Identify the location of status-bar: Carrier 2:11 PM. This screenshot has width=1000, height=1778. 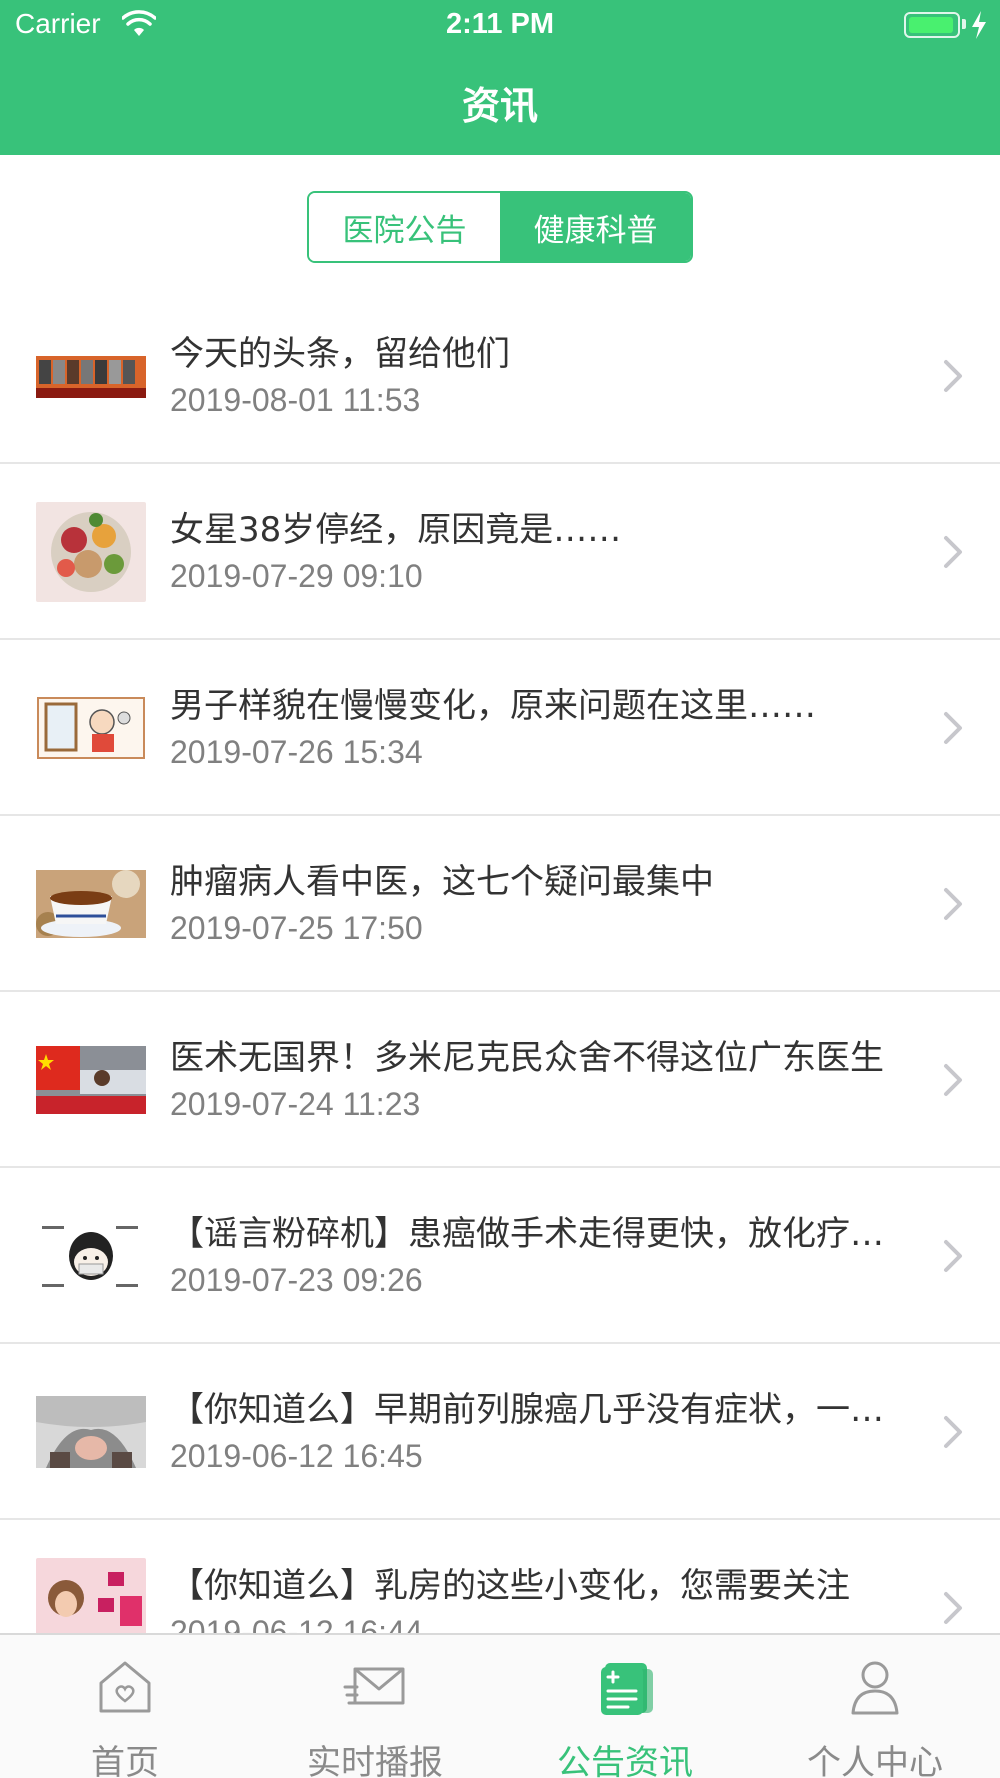
(500, 25).